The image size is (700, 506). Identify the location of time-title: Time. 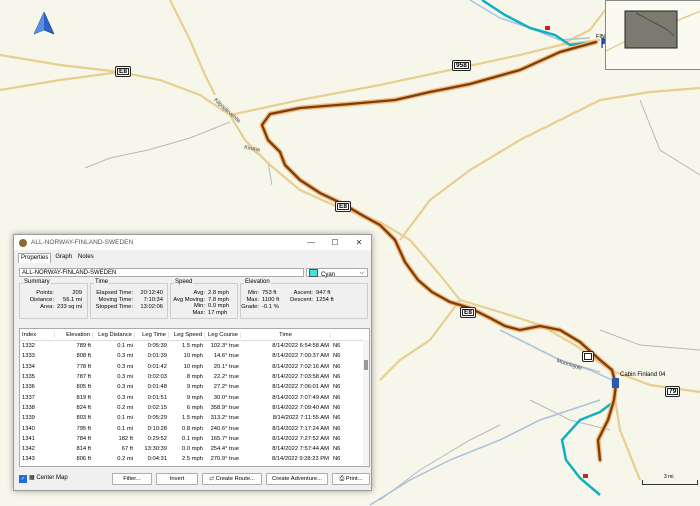
(102, 282).